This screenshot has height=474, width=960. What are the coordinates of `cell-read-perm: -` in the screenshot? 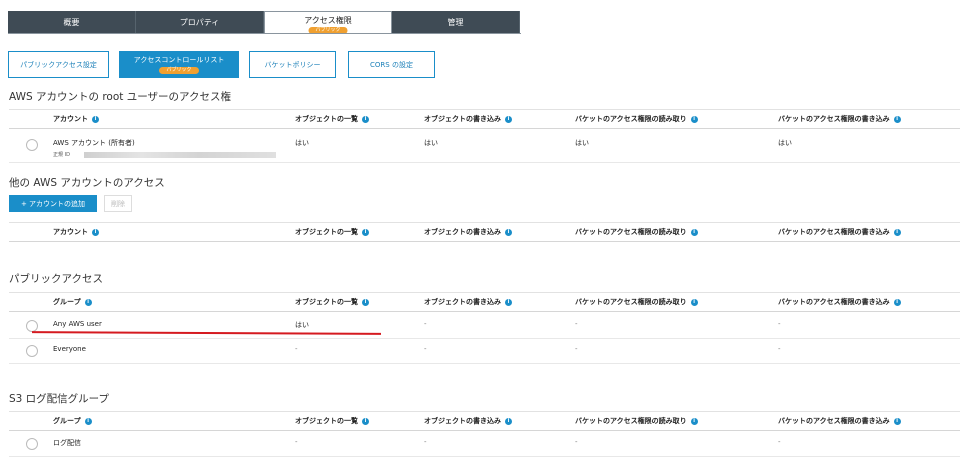 It's located at (576, 324).